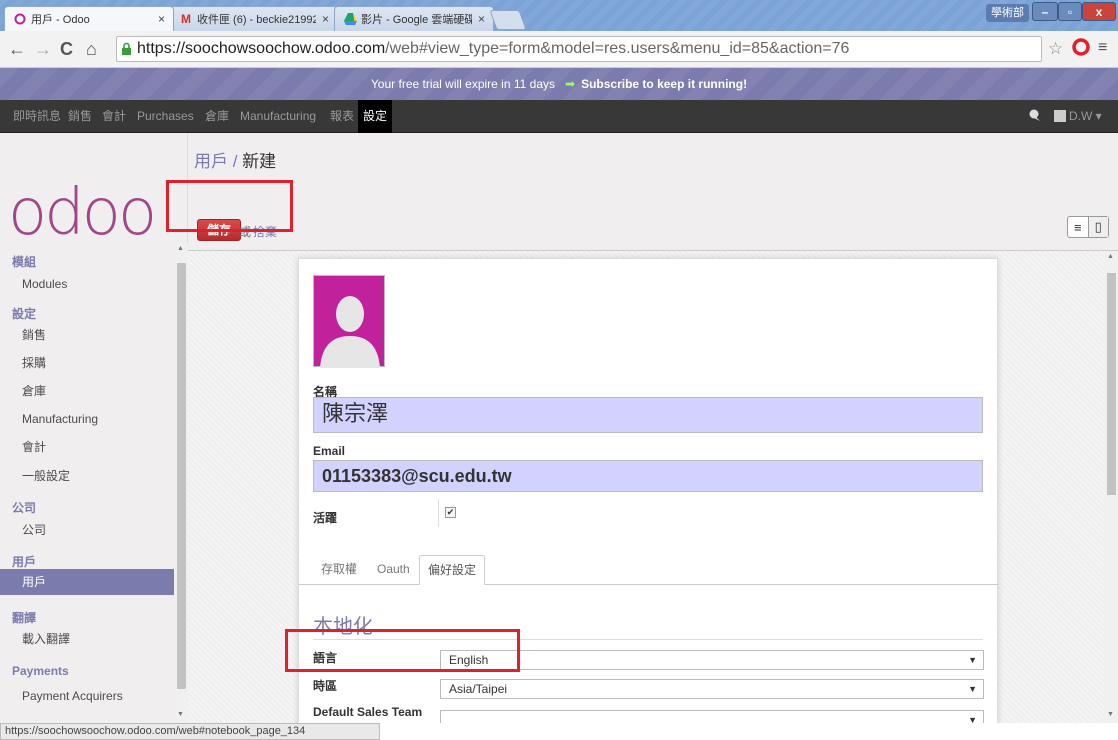 This screenshot has height=740, width=1118. I want to click on browser-user-badge: 學術部, so click(1007, 13).